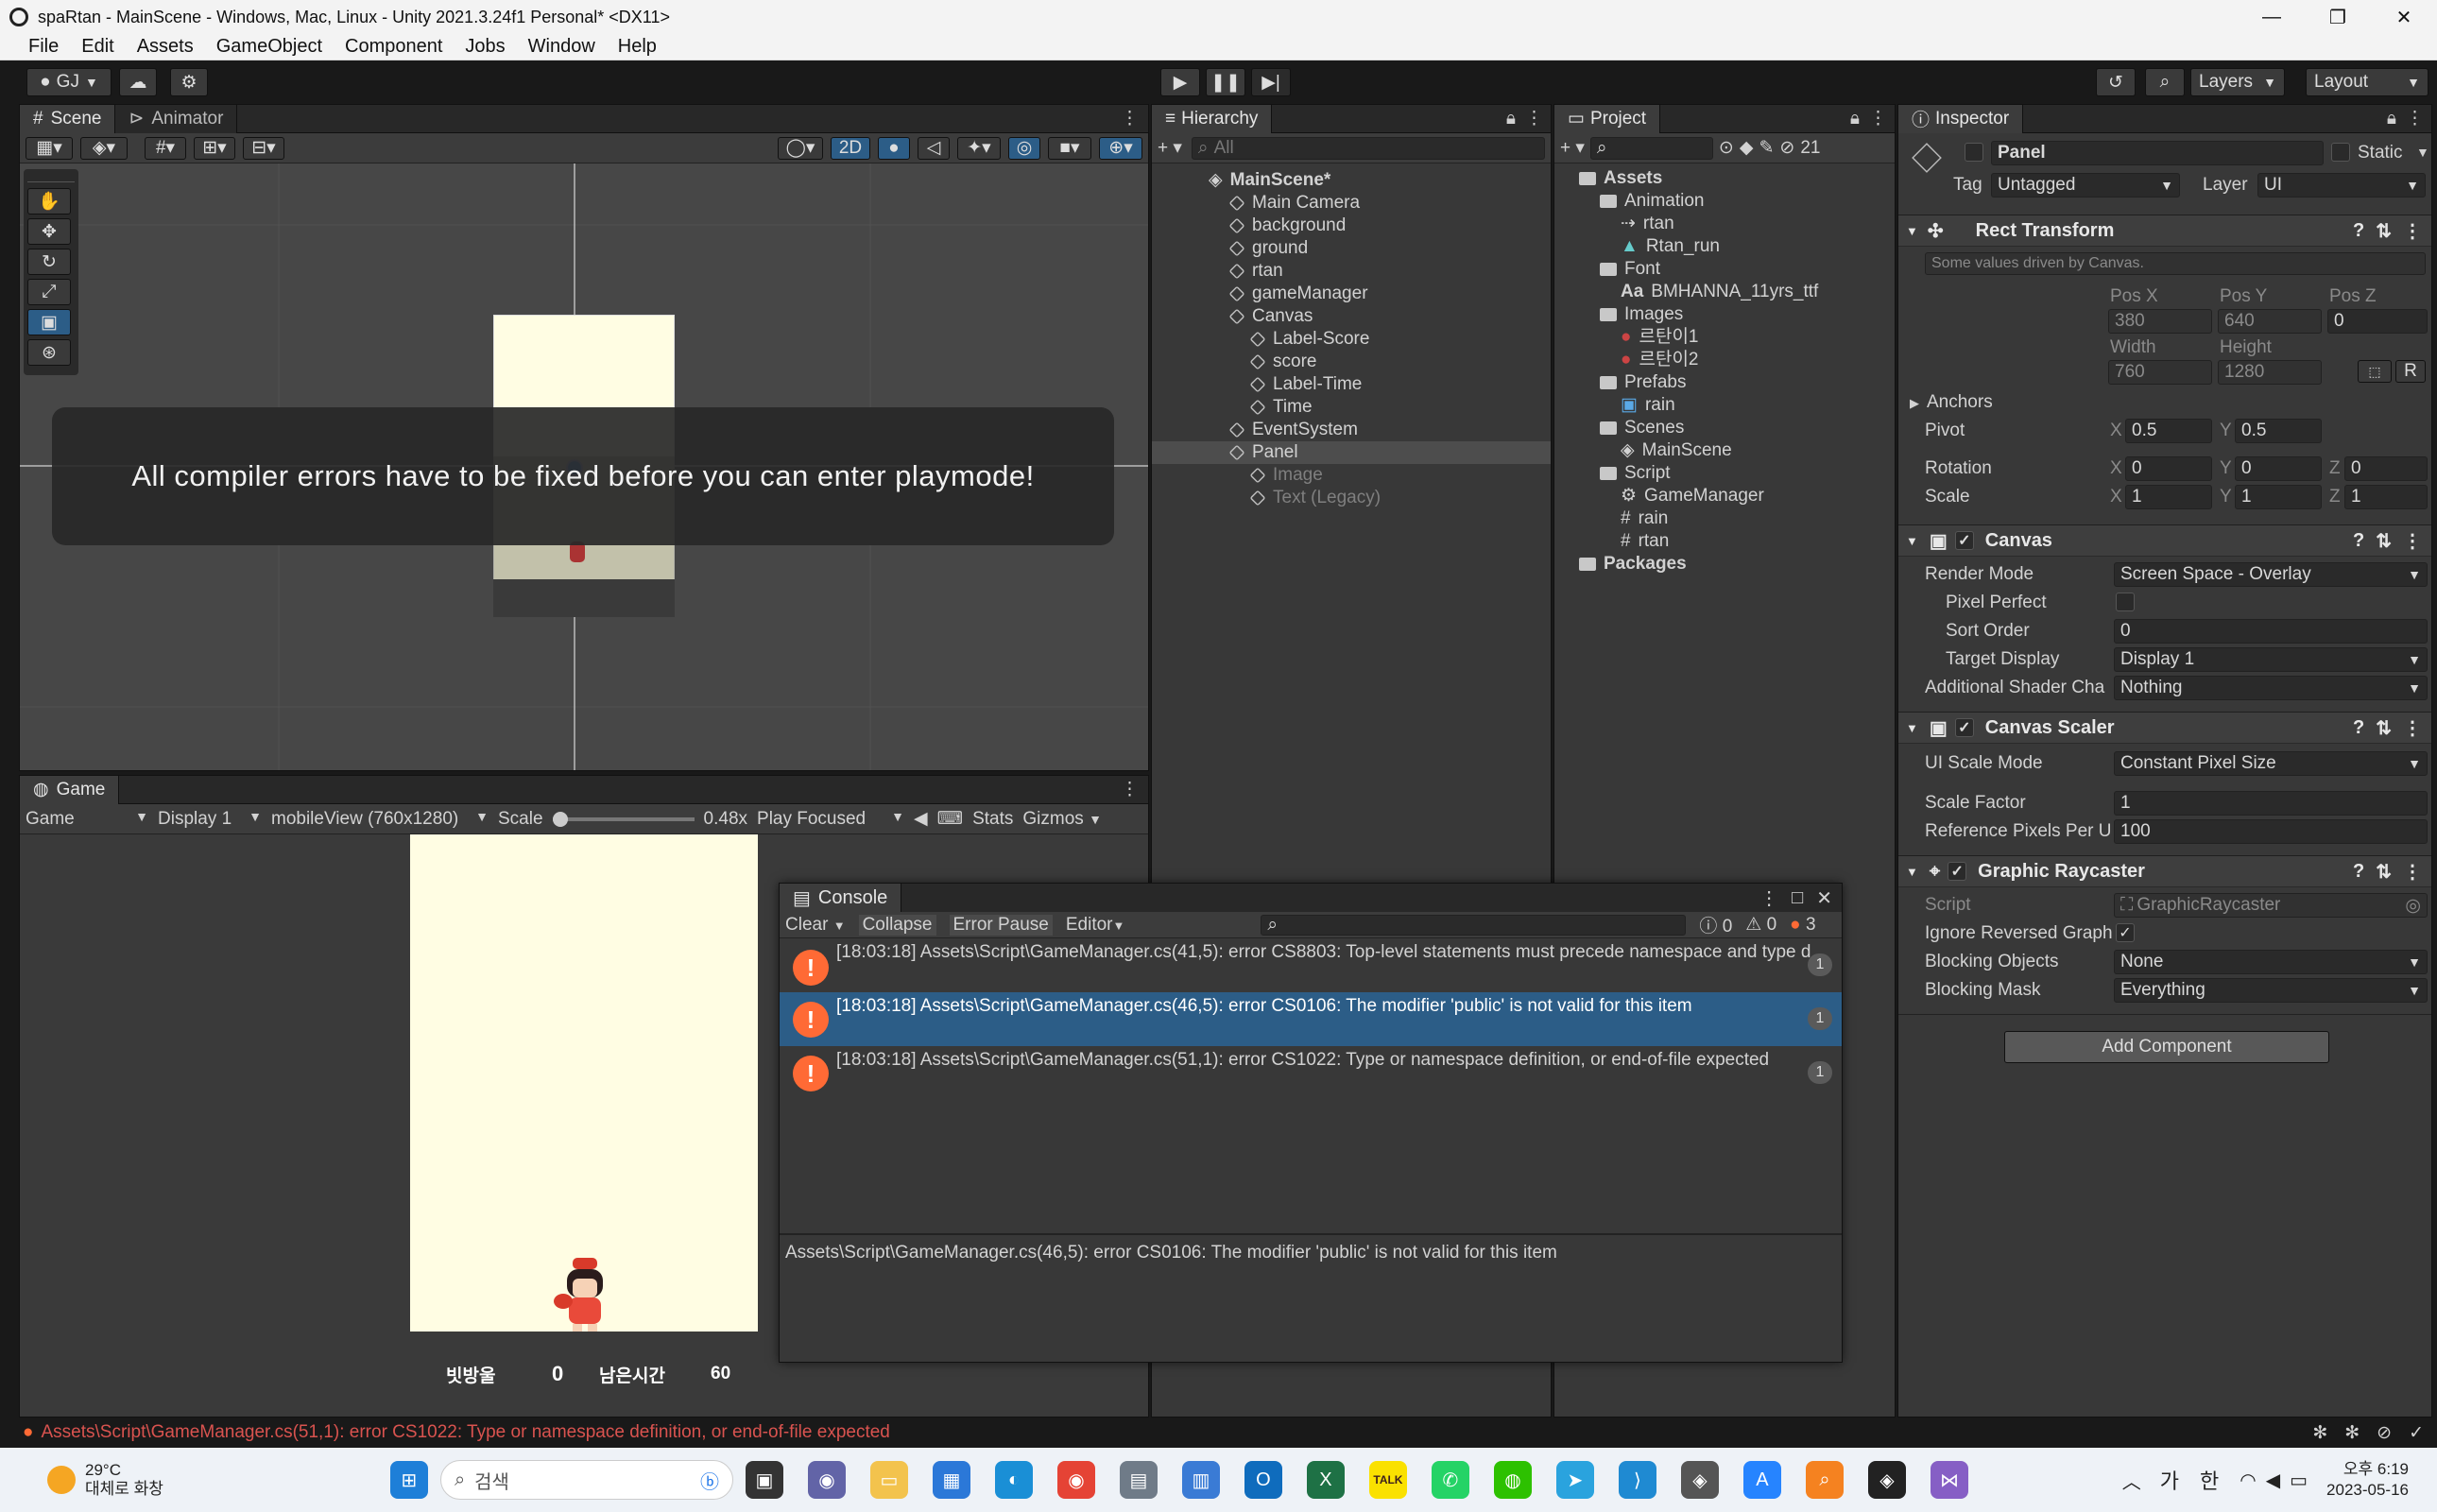 This screenshot has height=1512, width=2437. Describe the element at coordinates (2170, 1480) in the screenshot. I see `ime-language: 가` at that location.